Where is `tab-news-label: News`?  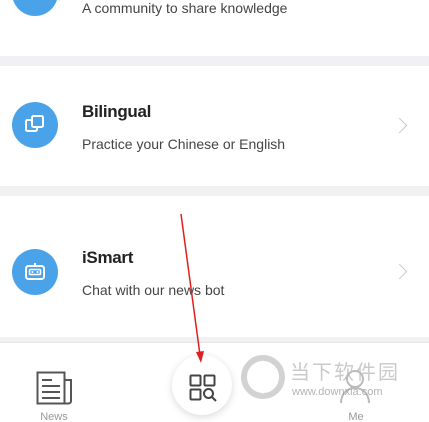 tab-news-label: News is located at coordinates (54, 416).